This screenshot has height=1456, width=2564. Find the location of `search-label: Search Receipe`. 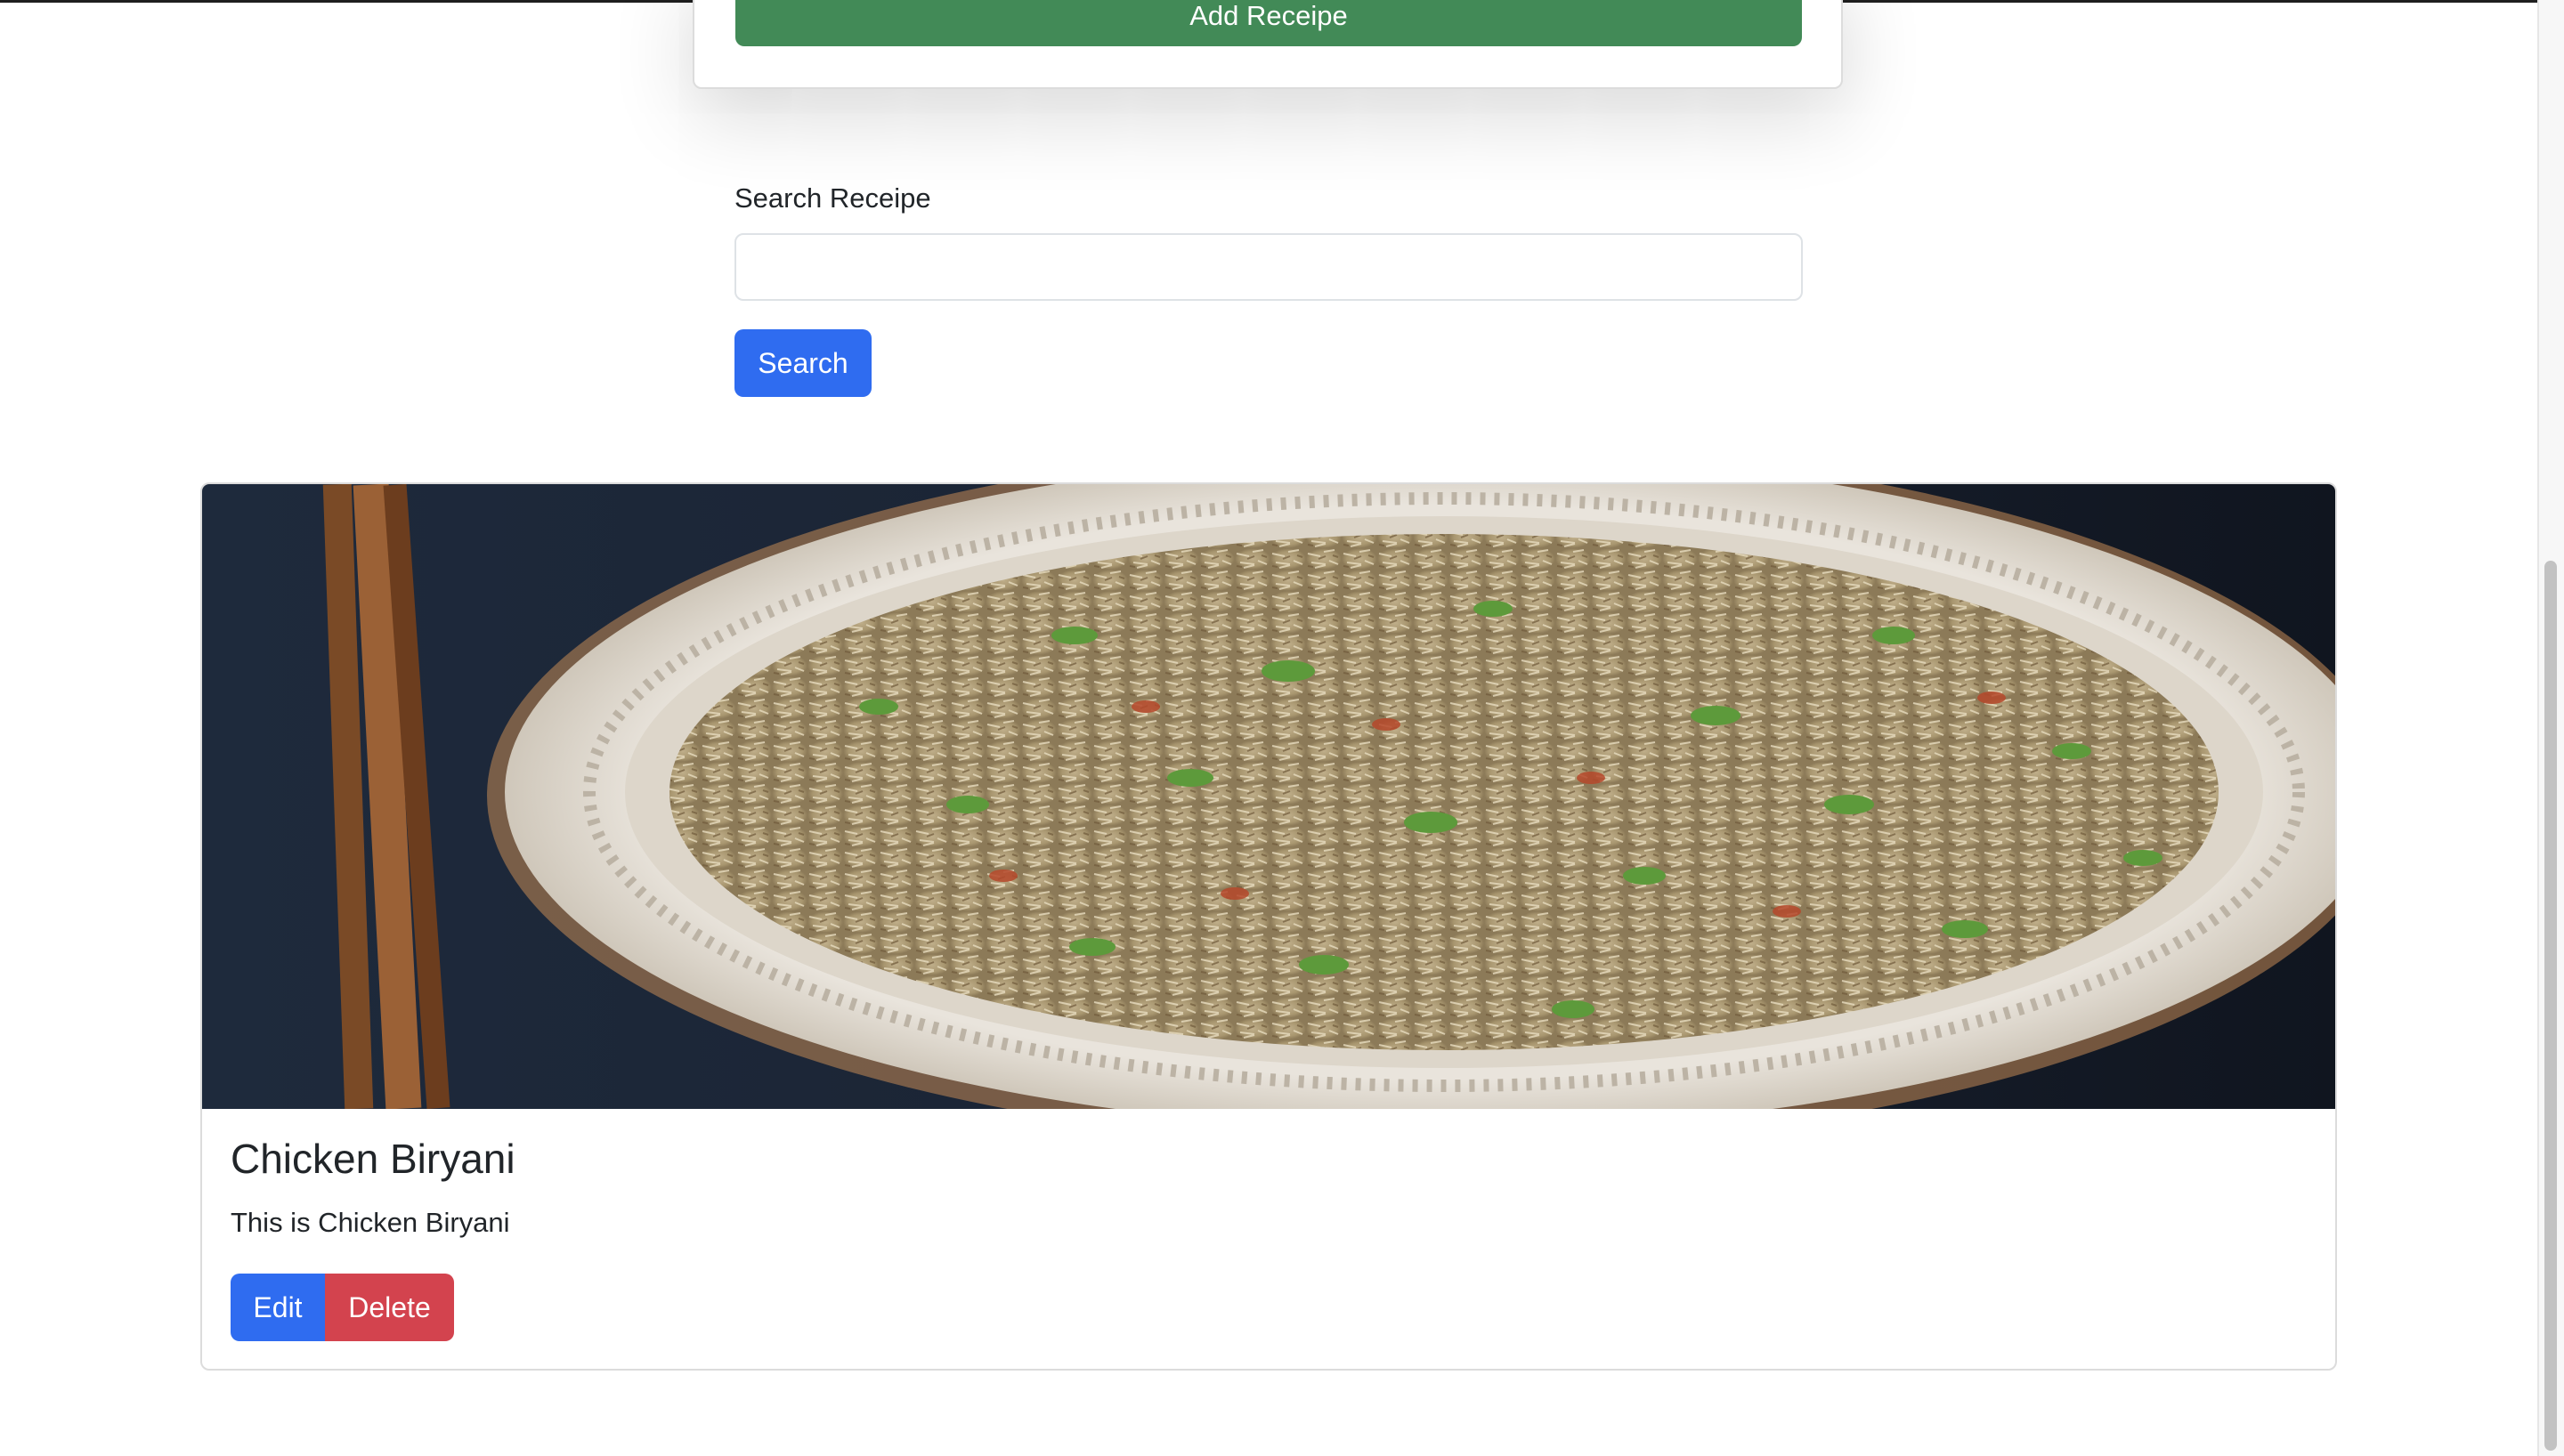

search-label: Search Receipe is located at coordinates (832, 198).